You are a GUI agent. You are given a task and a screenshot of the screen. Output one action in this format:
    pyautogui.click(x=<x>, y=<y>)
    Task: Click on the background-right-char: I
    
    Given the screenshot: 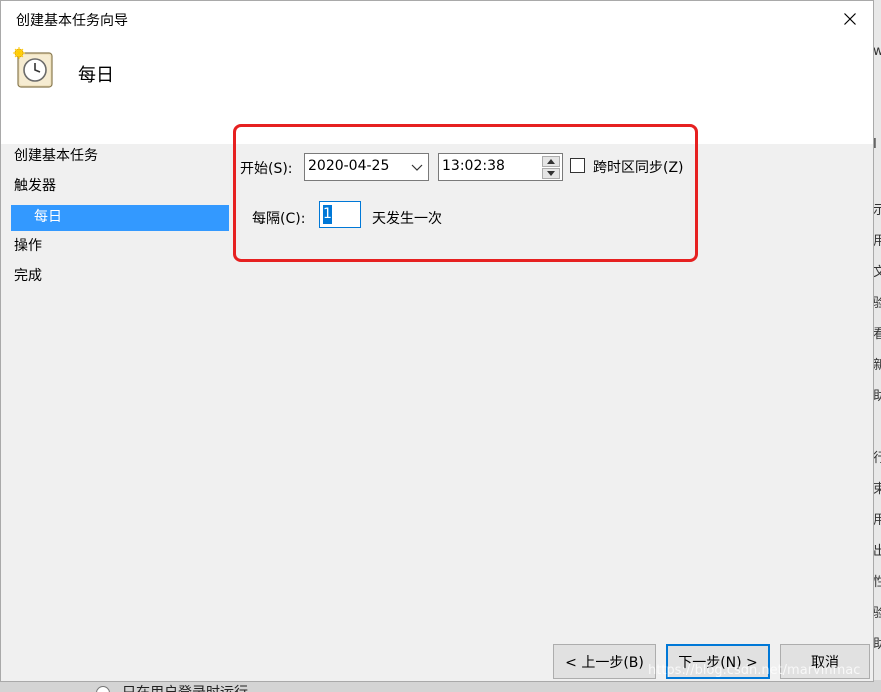 What is the action you would take?
    pyautogui.click(x=875, y=144)
    